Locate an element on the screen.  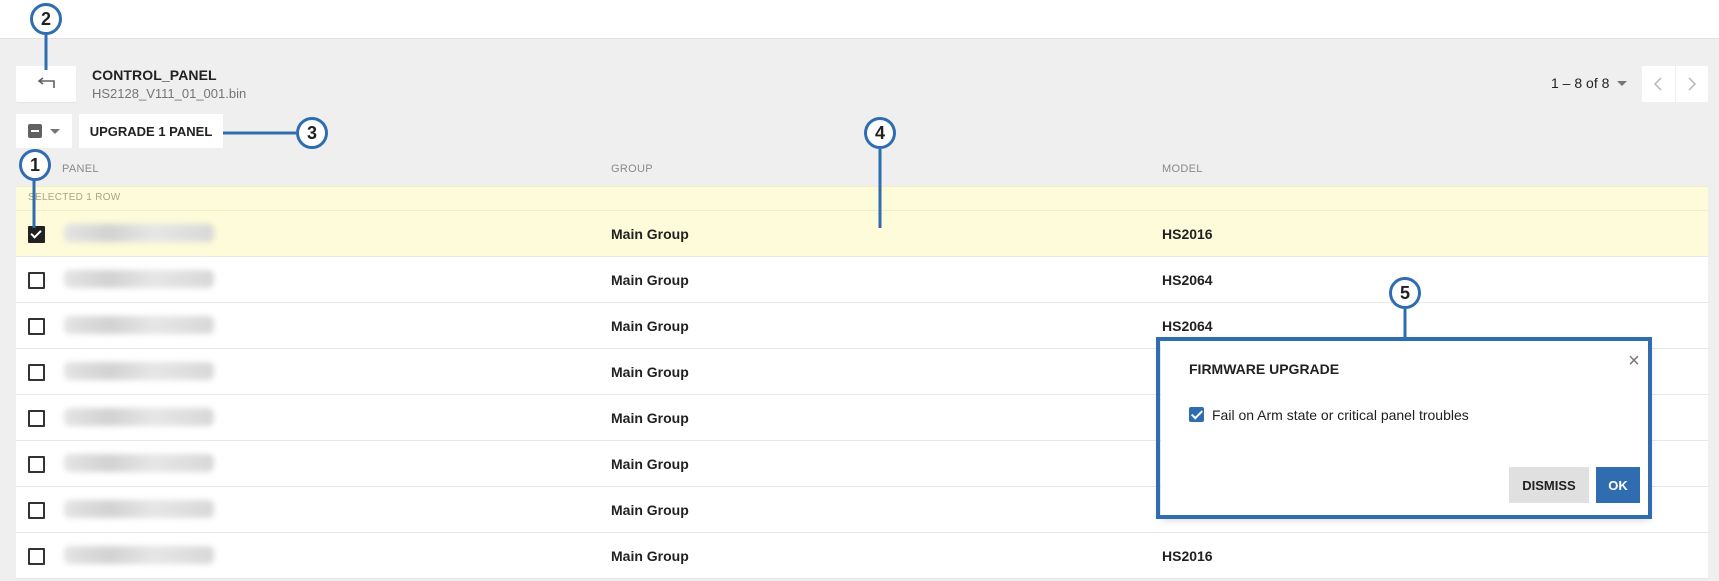
callout-badge-5: 5 is located at coordinates (1405, 293).